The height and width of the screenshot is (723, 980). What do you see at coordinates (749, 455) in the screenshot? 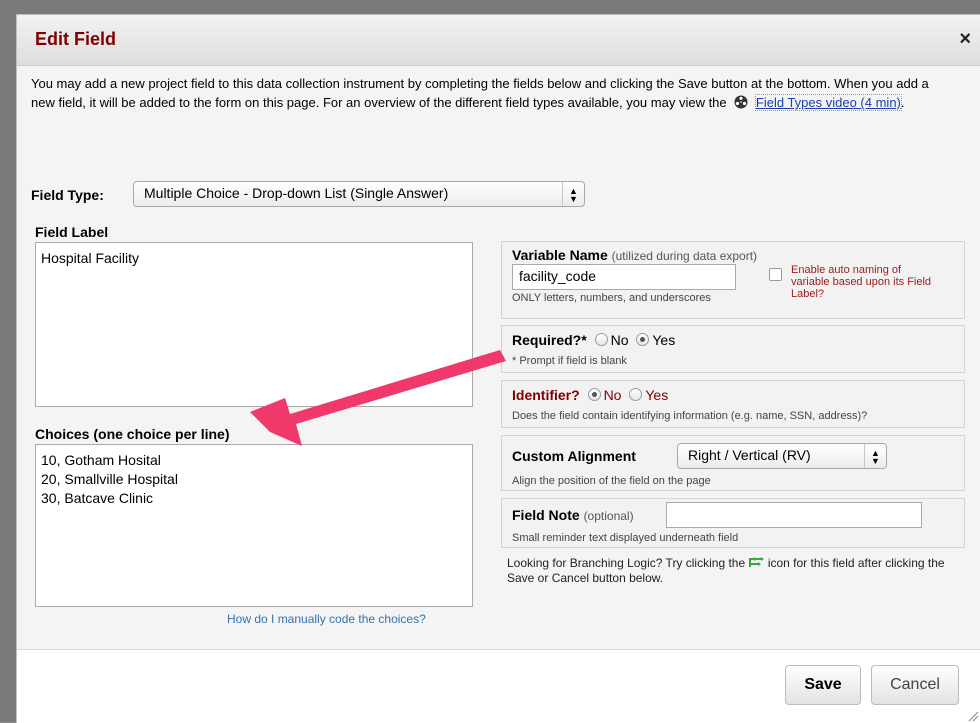
I see `custom-alignment-selected: Right / Vertical (RV)` at bounding box center [749, 455].